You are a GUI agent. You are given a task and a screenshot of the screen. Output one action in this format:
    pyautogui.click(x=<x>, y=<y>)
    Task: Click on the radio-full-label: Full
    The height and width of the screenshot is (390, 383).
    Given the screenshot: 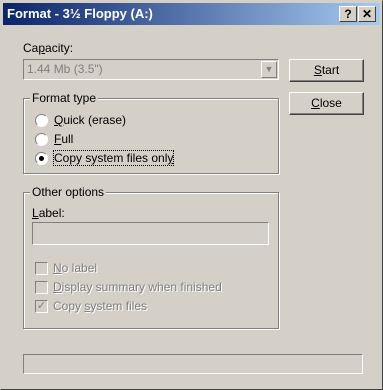 What is the action you would take?
    pyautogui.click(x=63, y=139)
    